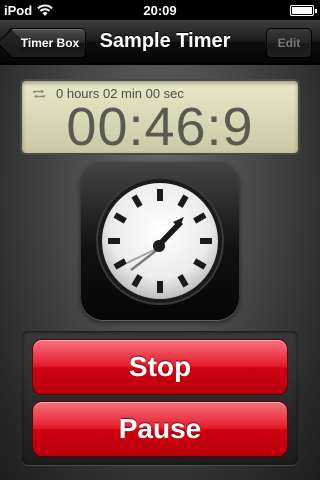 This screenshot has height=480, width=320. I want to click on page-title: Sample Timer, so click(165, 41).